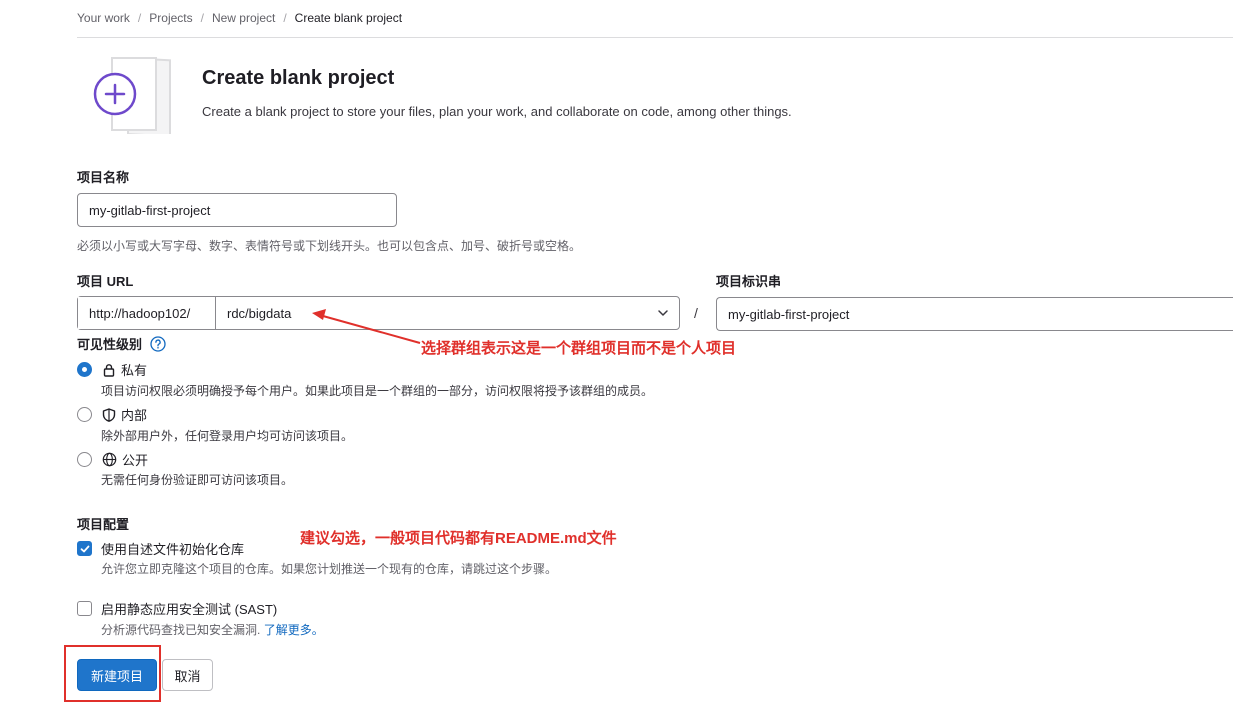 The width and height of the screenshot is (1233, 711). Describe the element at coordinates (84, 414) in the screenshot. I see `radio-internal` at that location.